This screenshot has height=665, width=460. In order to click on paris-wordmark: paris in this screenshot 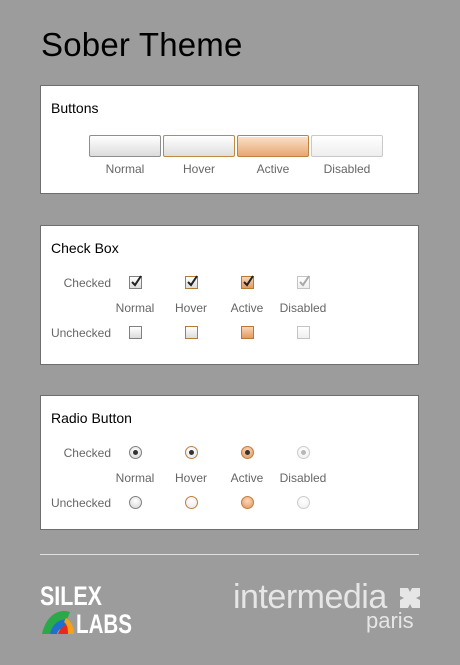, I will do `click(390, 620)`.